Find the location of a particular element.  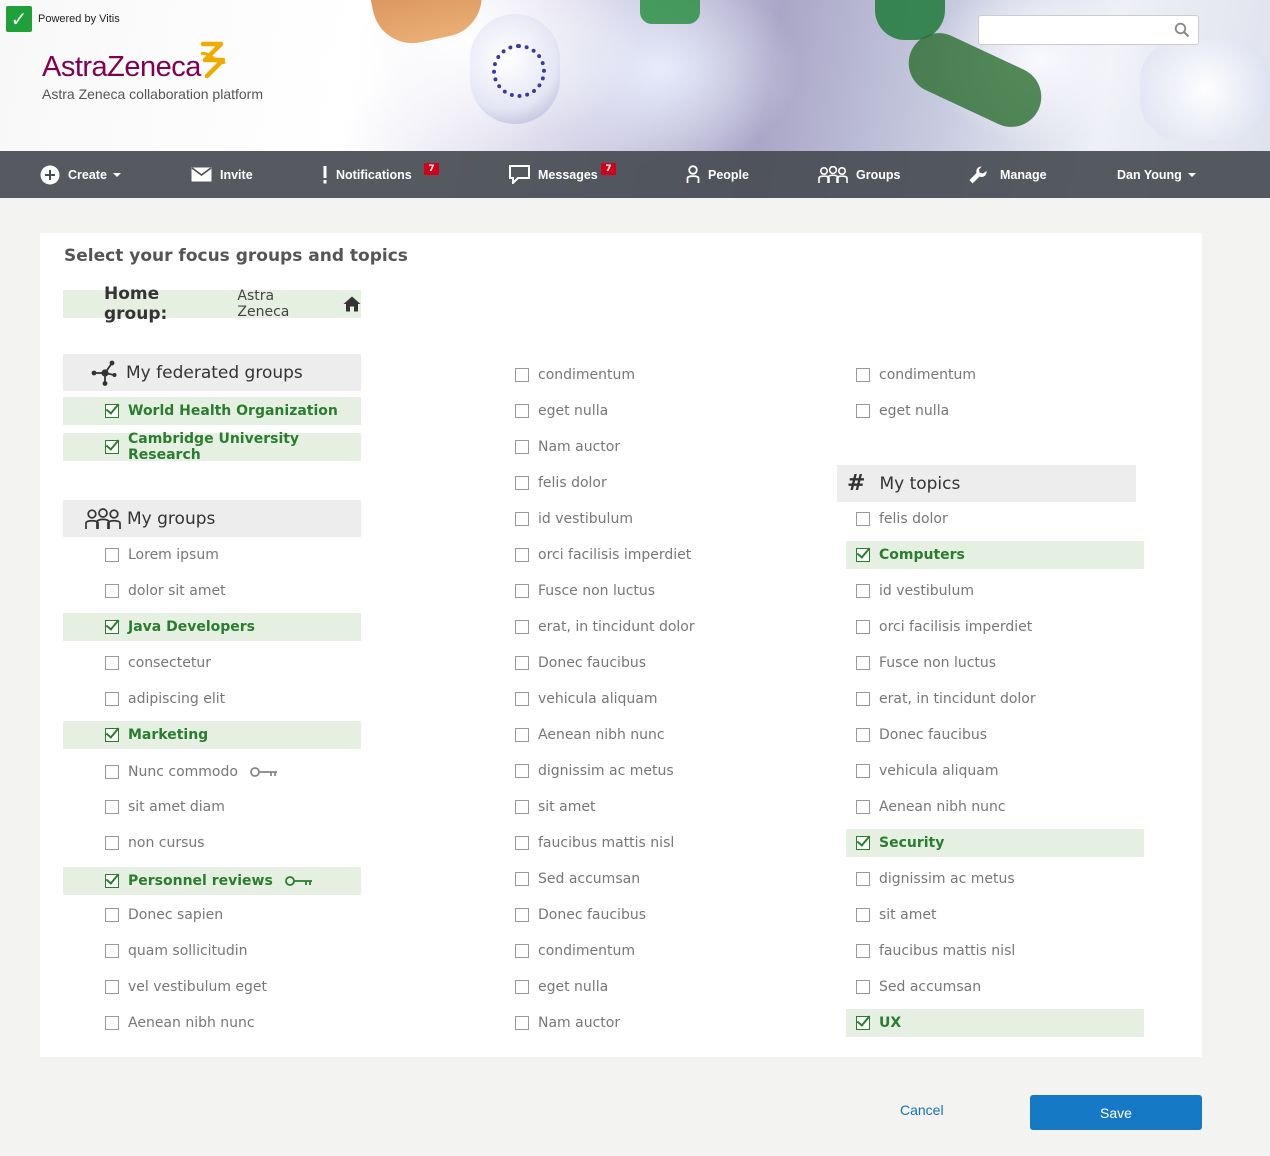

cancel-link: Cancel is located at coordinates (922, 1110).